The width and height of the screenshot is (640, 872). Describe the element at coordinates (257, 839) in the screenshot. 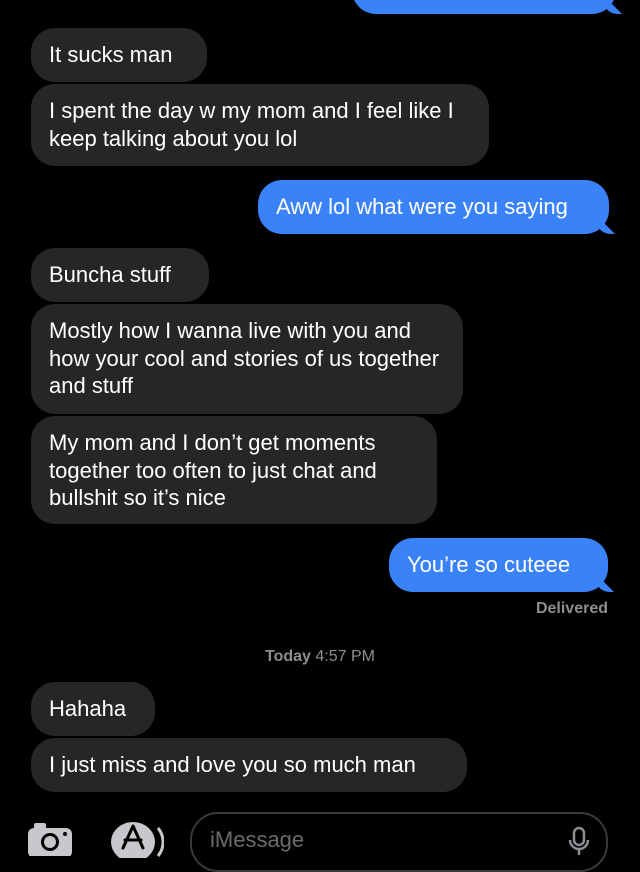

I see `message-input-placeholder: iMessage` at that location.